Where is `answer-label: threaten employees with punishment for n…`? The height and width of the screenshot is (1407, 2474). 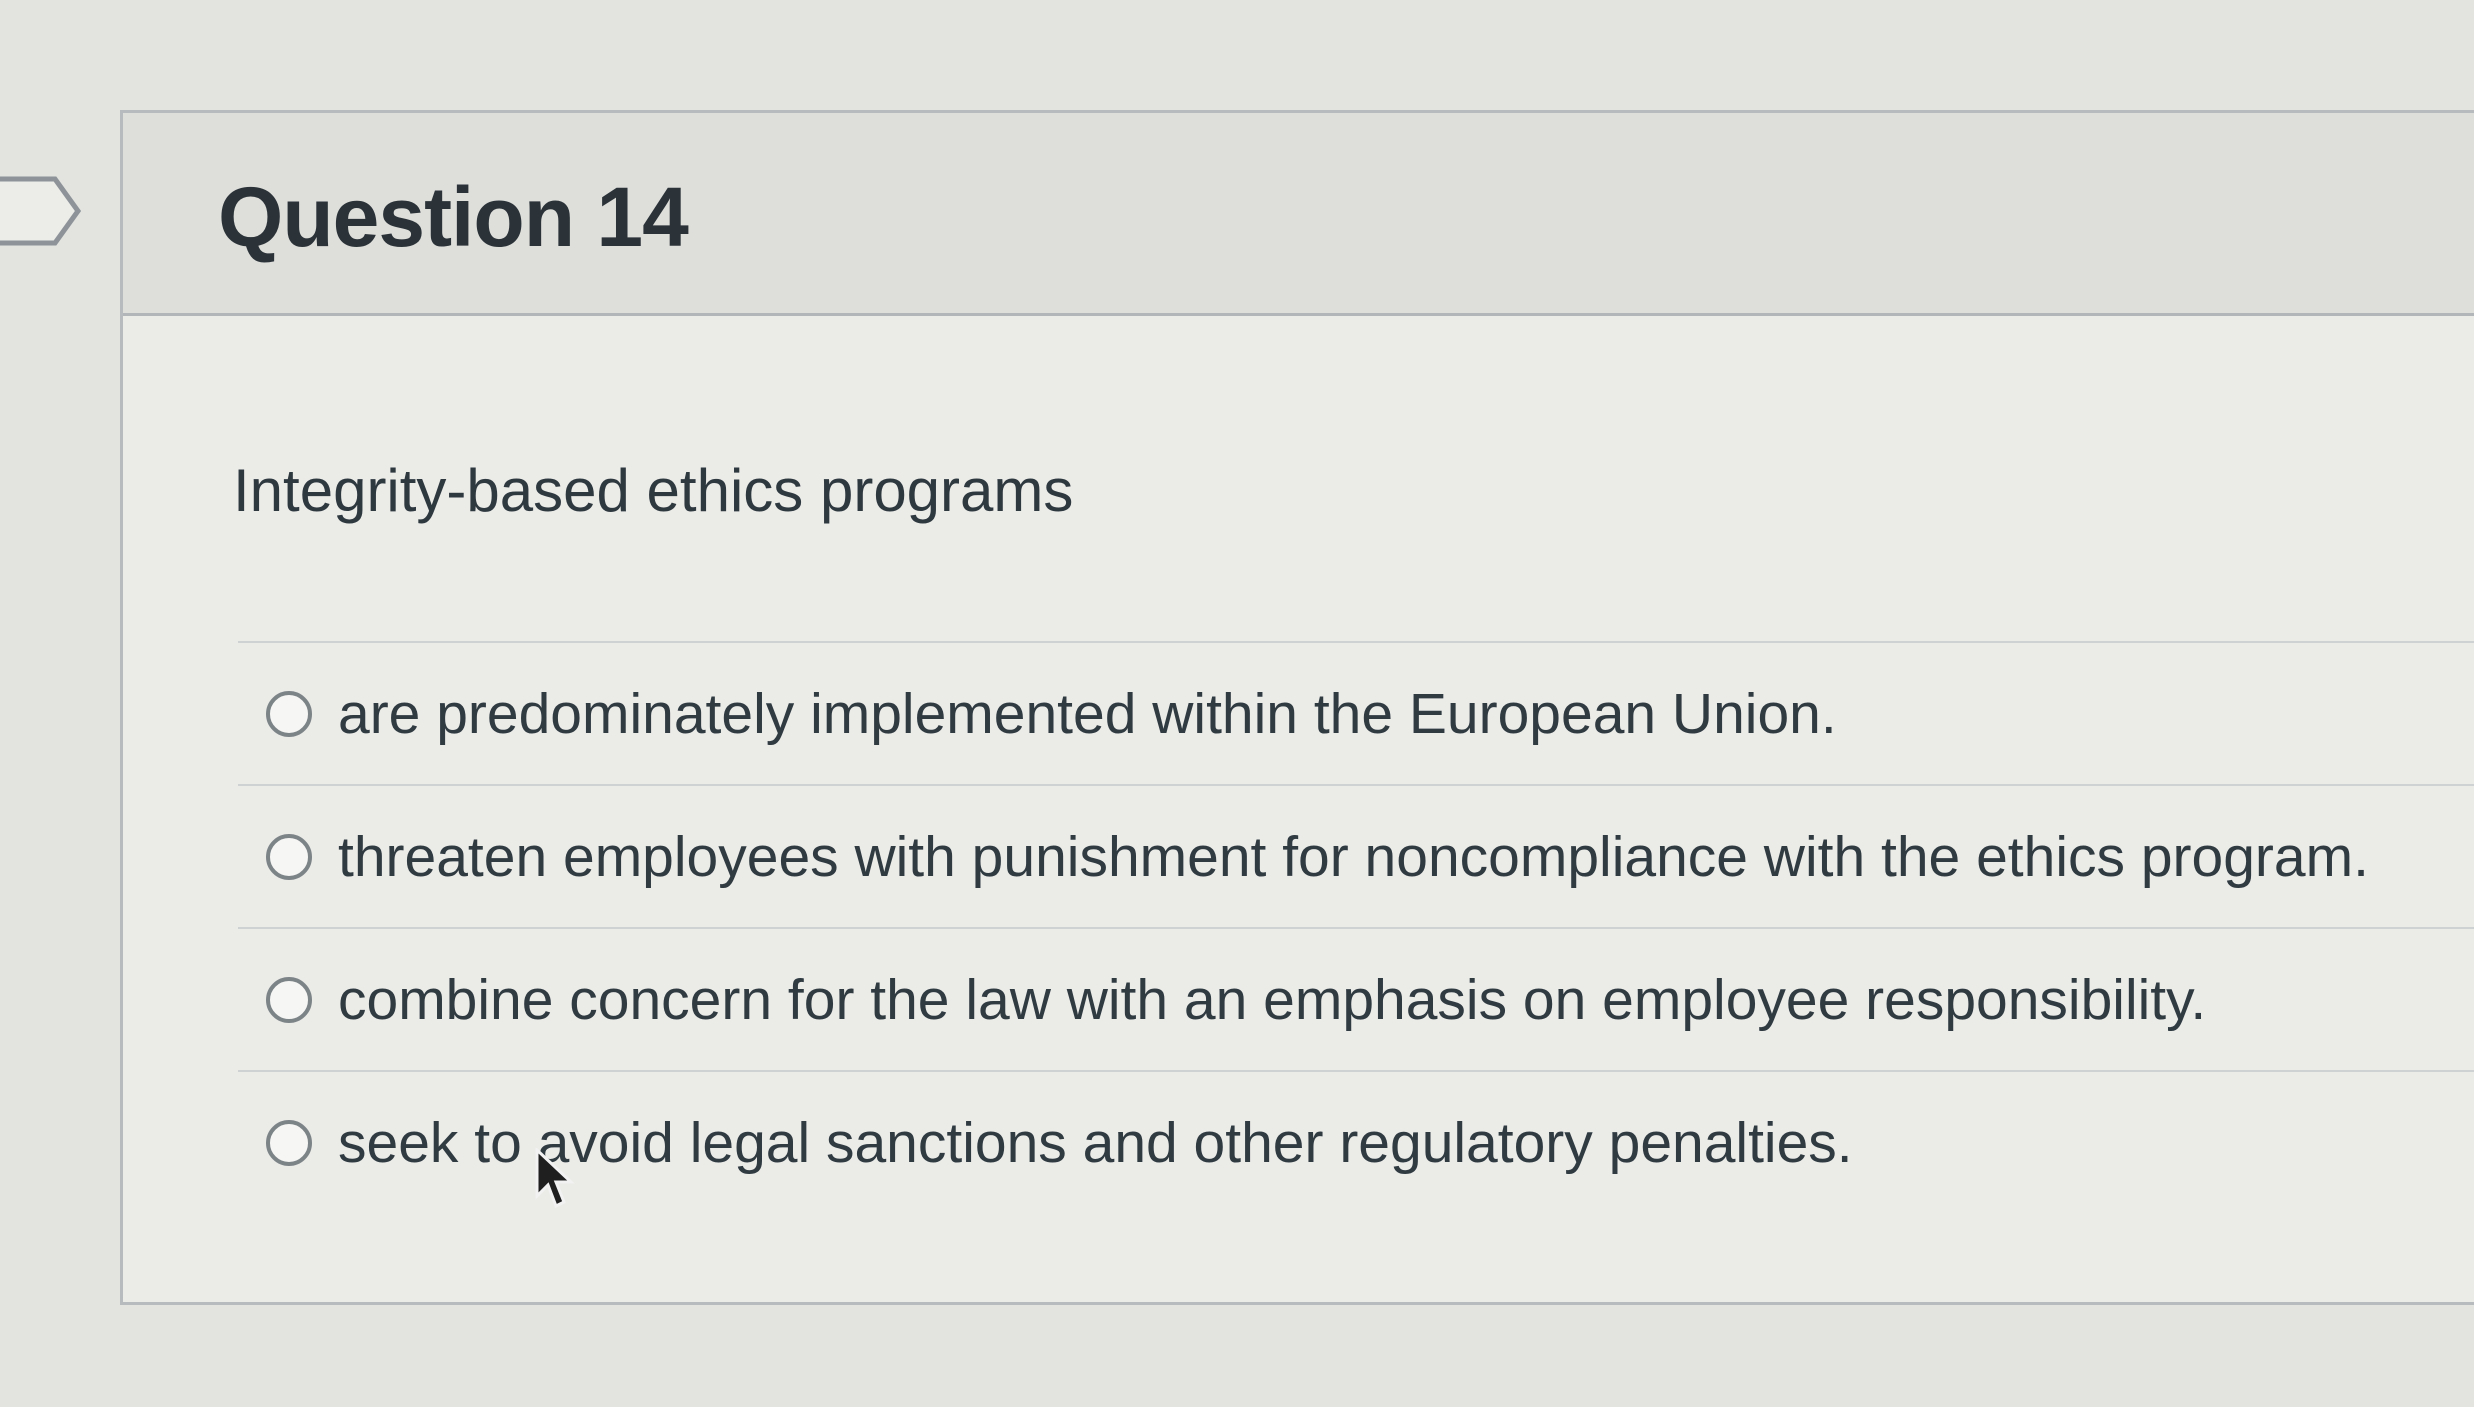 answer-label: threaten employees with punishment for n… is located at coordinates (1353, 857).